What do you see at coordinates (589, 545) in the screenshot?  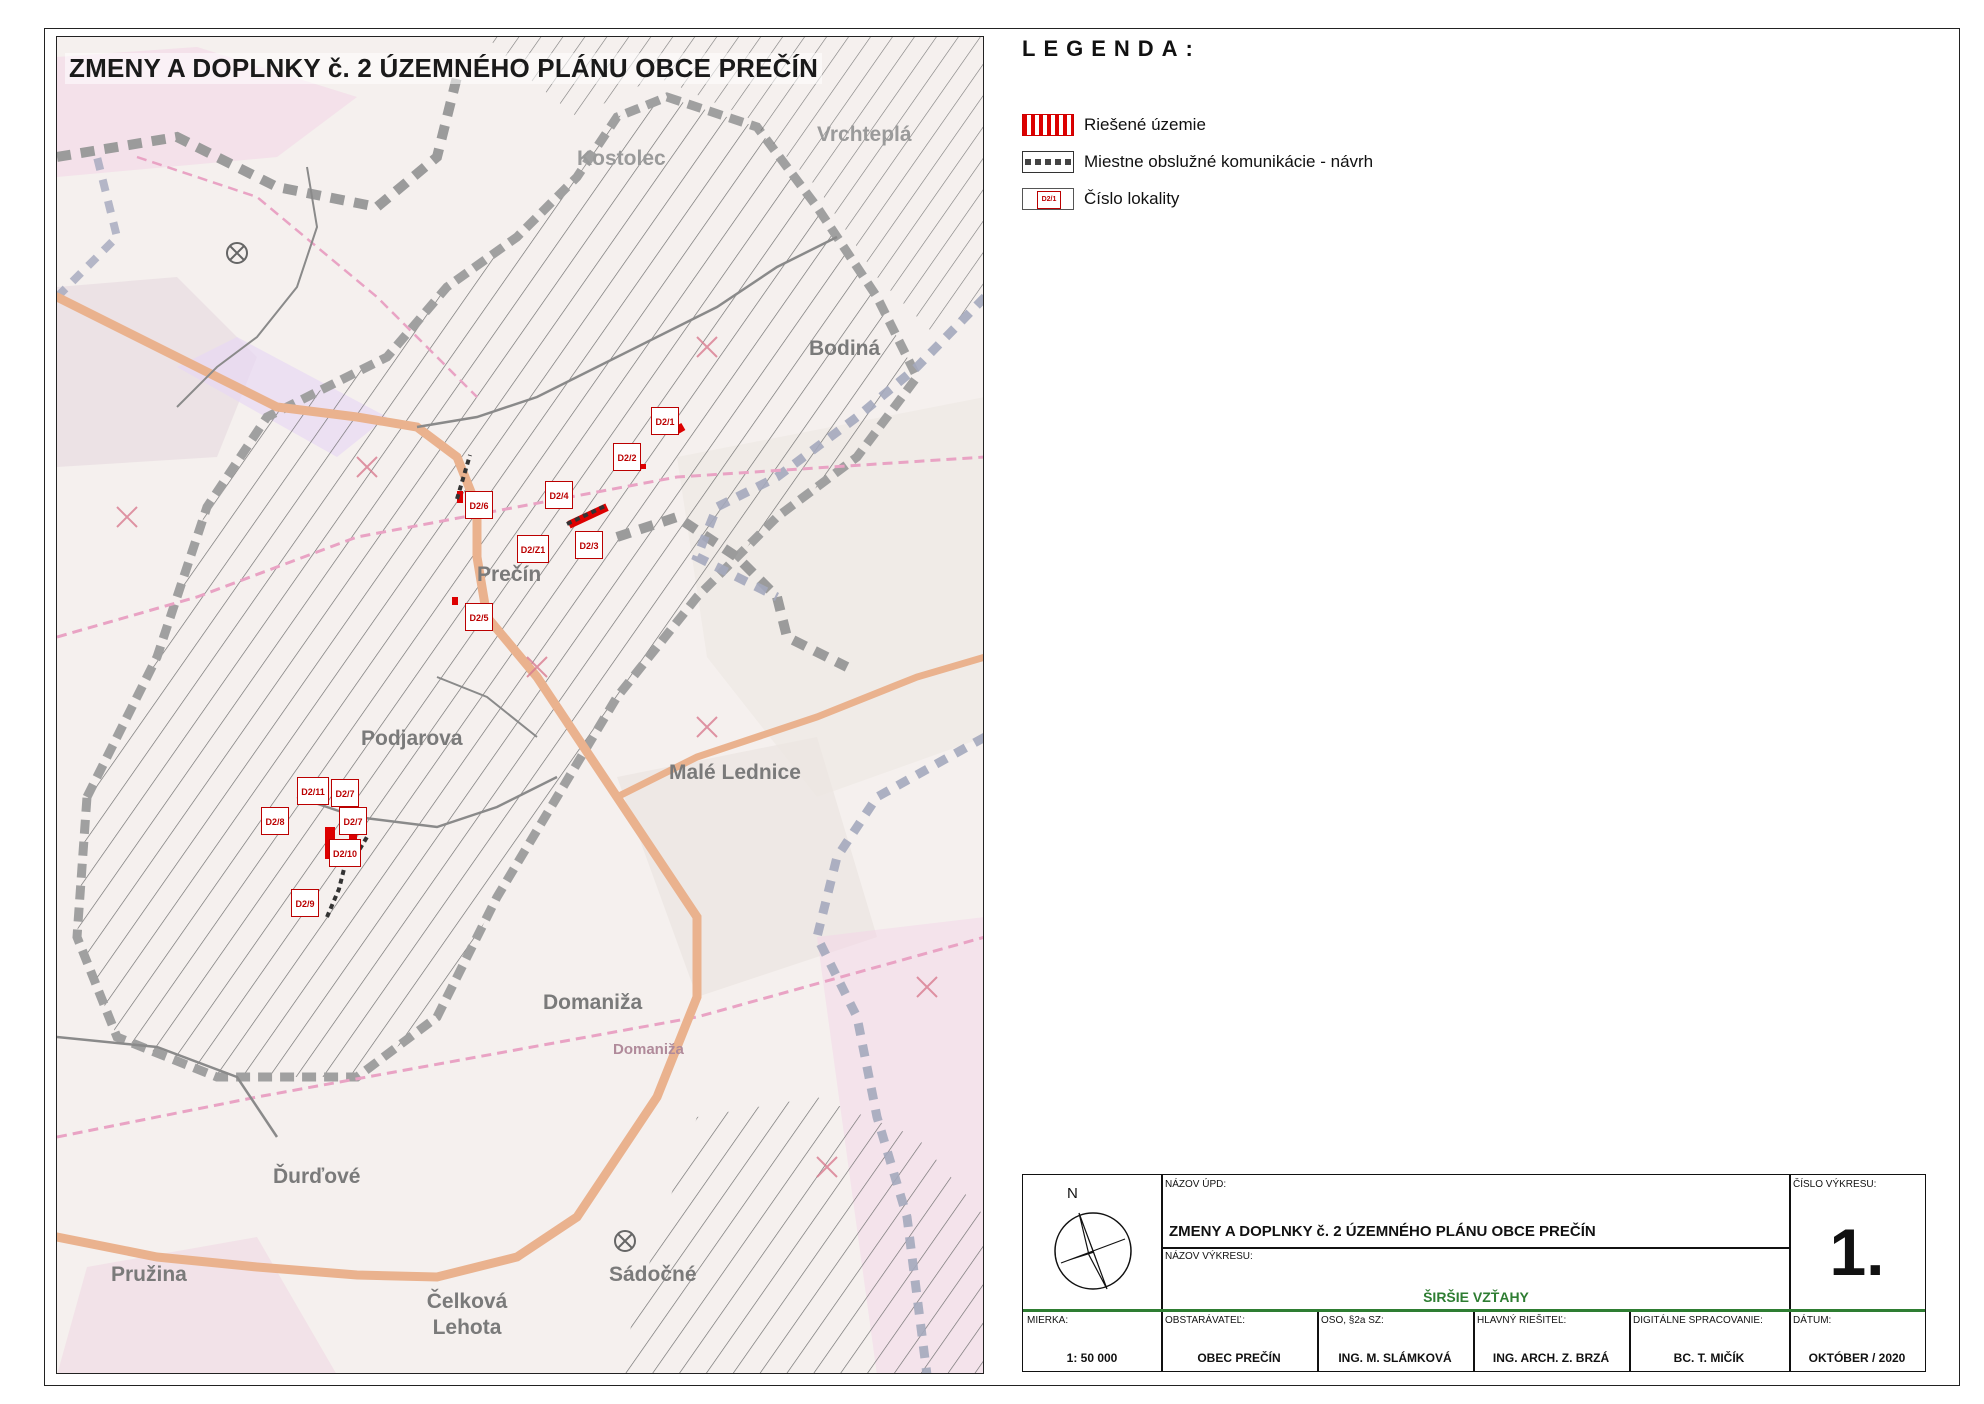 I see `locality-tag: D2/3` at bounding box center [589, 545].